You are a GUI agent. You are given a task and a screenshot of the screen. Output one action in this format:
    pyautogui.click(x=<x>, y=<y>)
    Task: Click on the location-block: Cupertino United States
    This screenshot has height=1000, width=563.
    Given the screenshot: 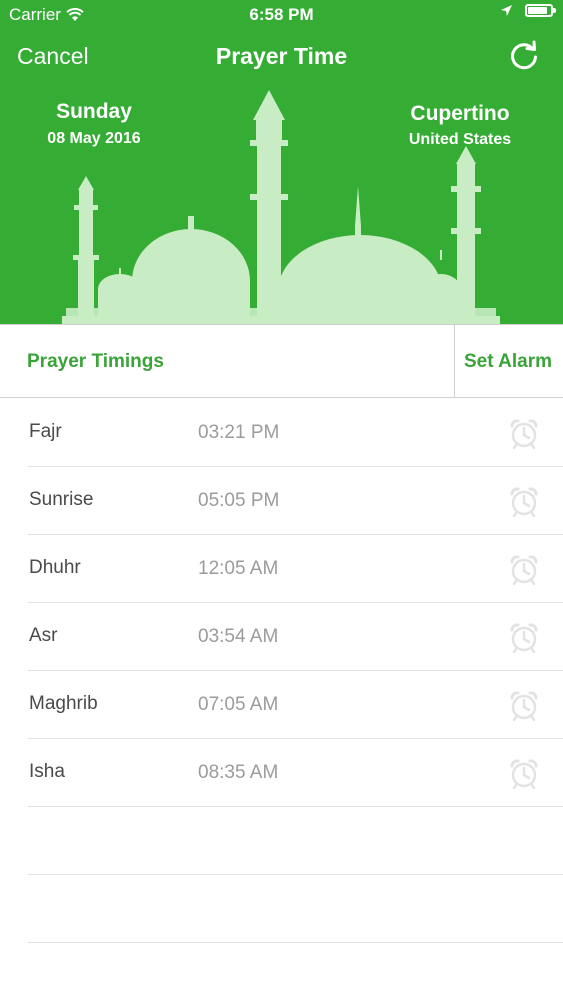 What is the action you would take?
    pyautogui.click(x=460, y=125)
    